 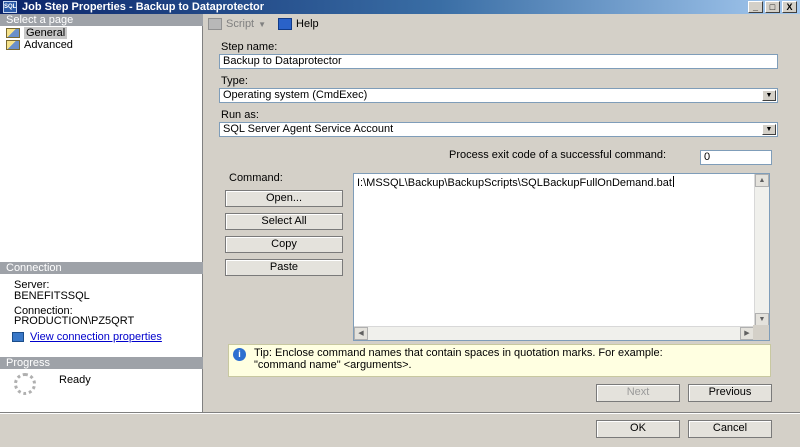 I want to click on run-as-value: SQL Server Agent Service Account, so click(x=308, y=129).